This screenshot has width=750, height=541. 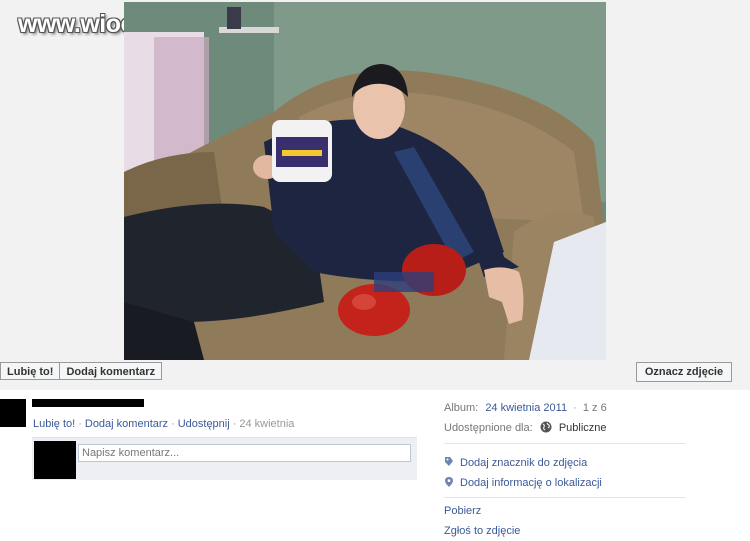 I want to click on add-location-link: Dodaj informację o lokalizacji, so click(x=531, y=483).